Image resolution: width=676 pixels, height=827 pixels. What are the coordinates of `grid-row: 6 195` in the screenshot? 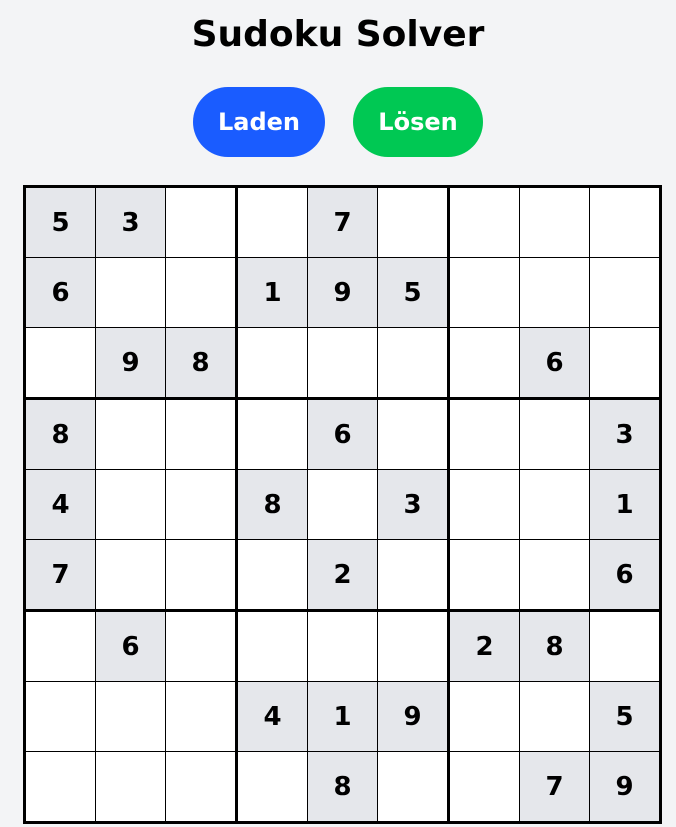 It's located at (342, 292).